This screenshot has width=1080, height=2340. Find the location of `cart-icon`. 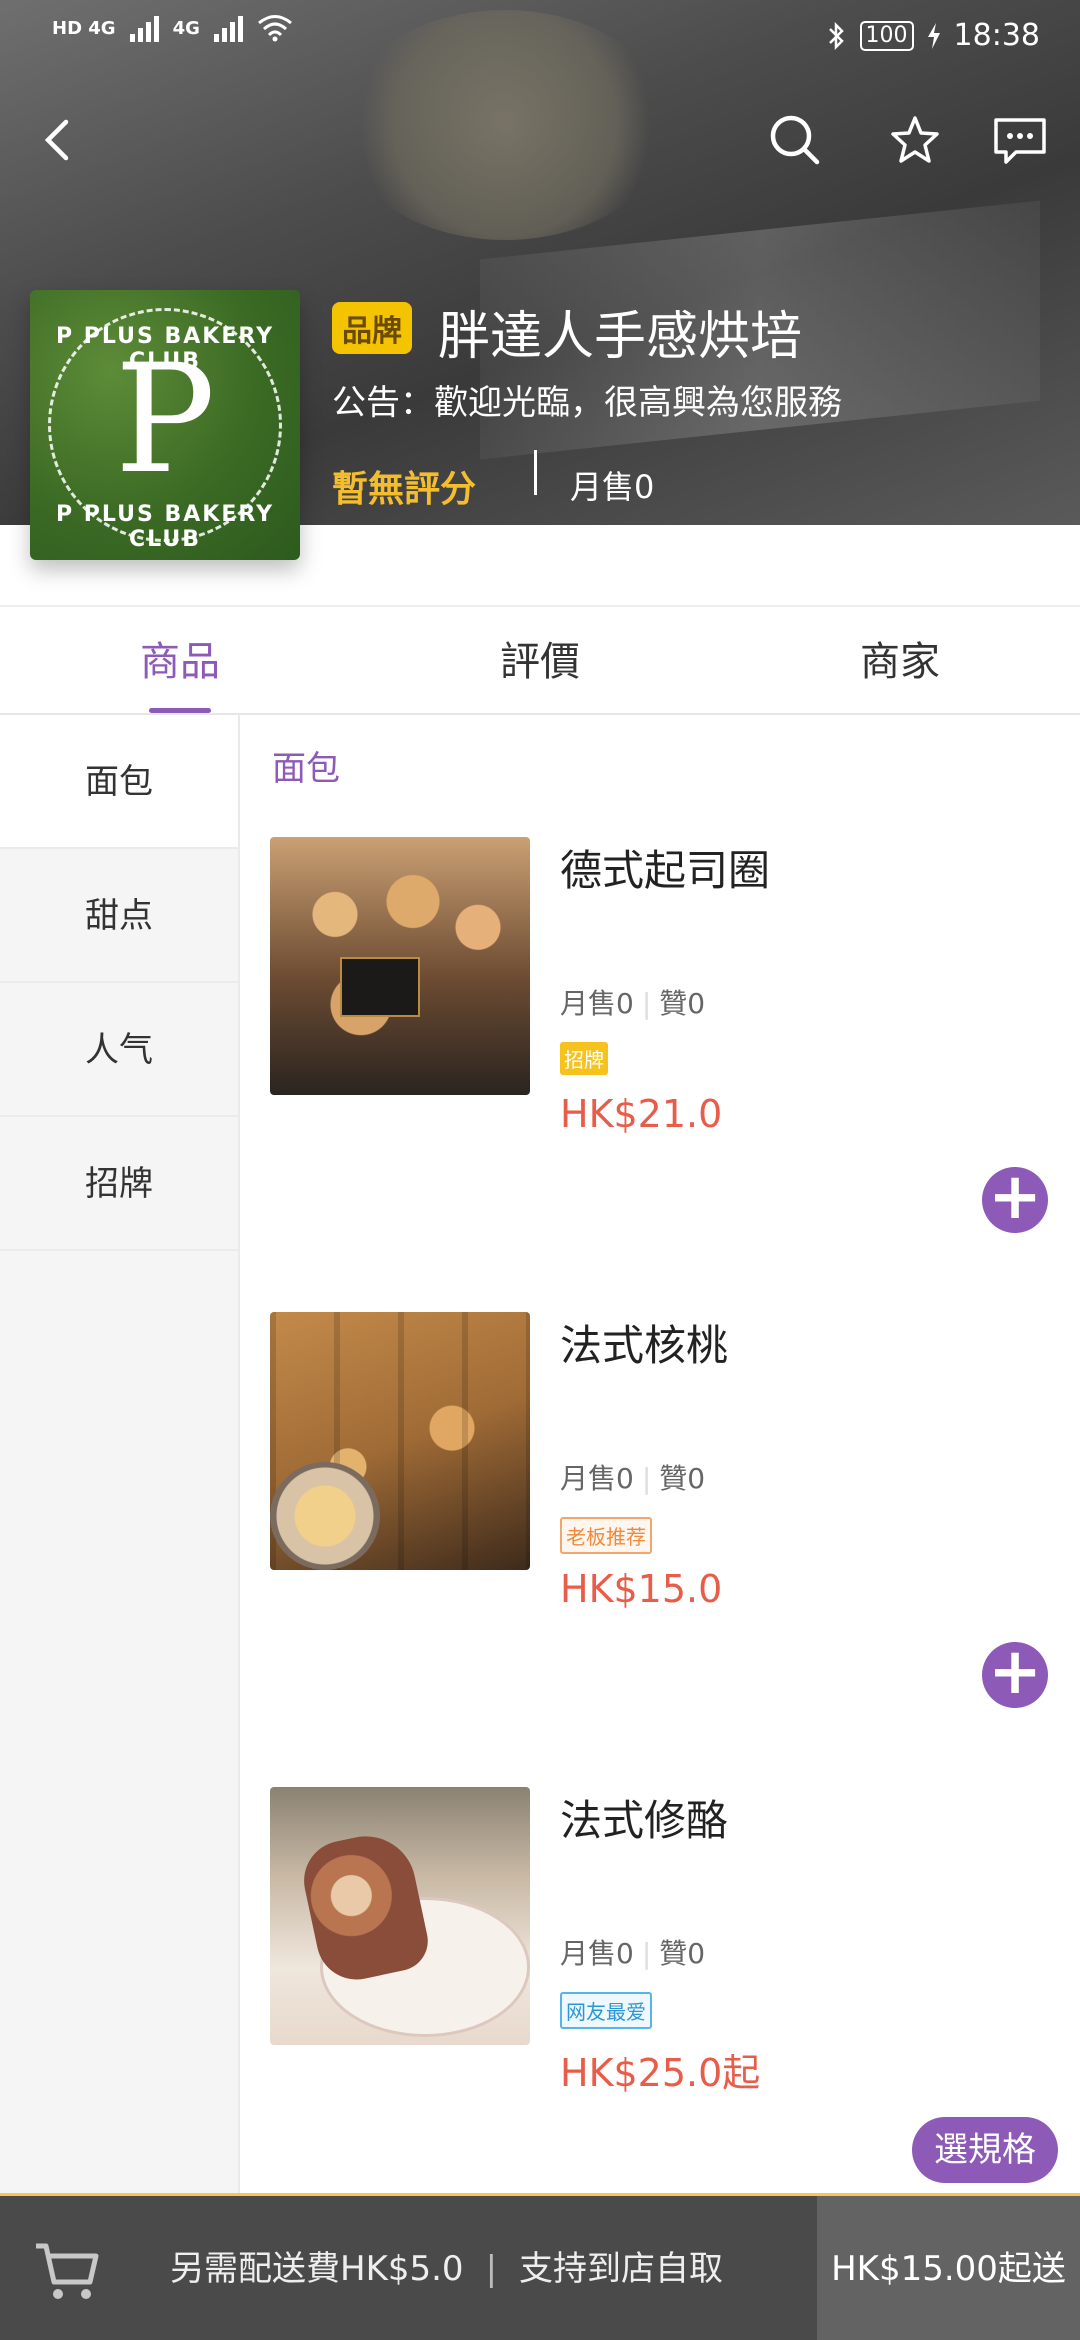

cart-icon is located at coordinates (67, 2271).